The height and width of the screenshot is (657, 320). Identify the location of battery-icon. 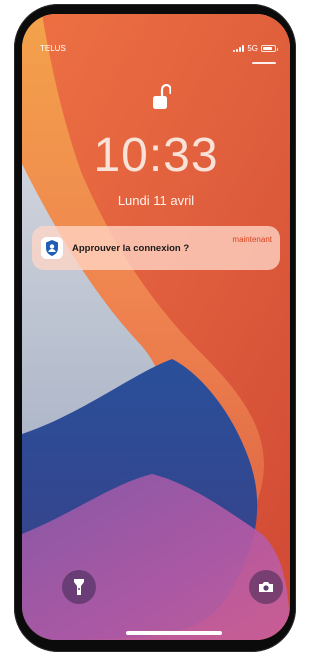
(269, 48).